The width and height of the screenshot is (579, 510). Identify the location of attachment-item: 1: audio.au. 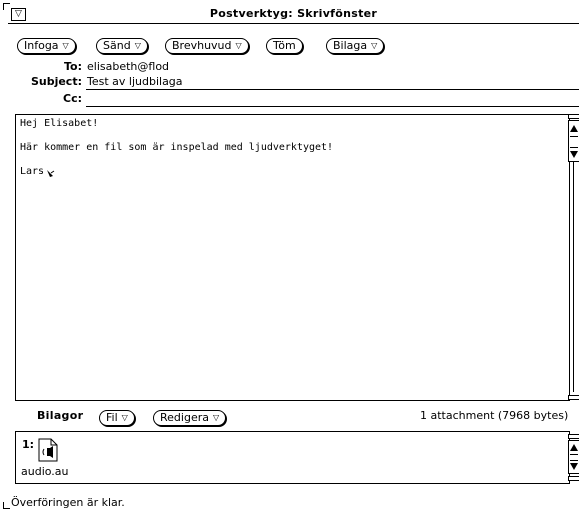
(53, 458).